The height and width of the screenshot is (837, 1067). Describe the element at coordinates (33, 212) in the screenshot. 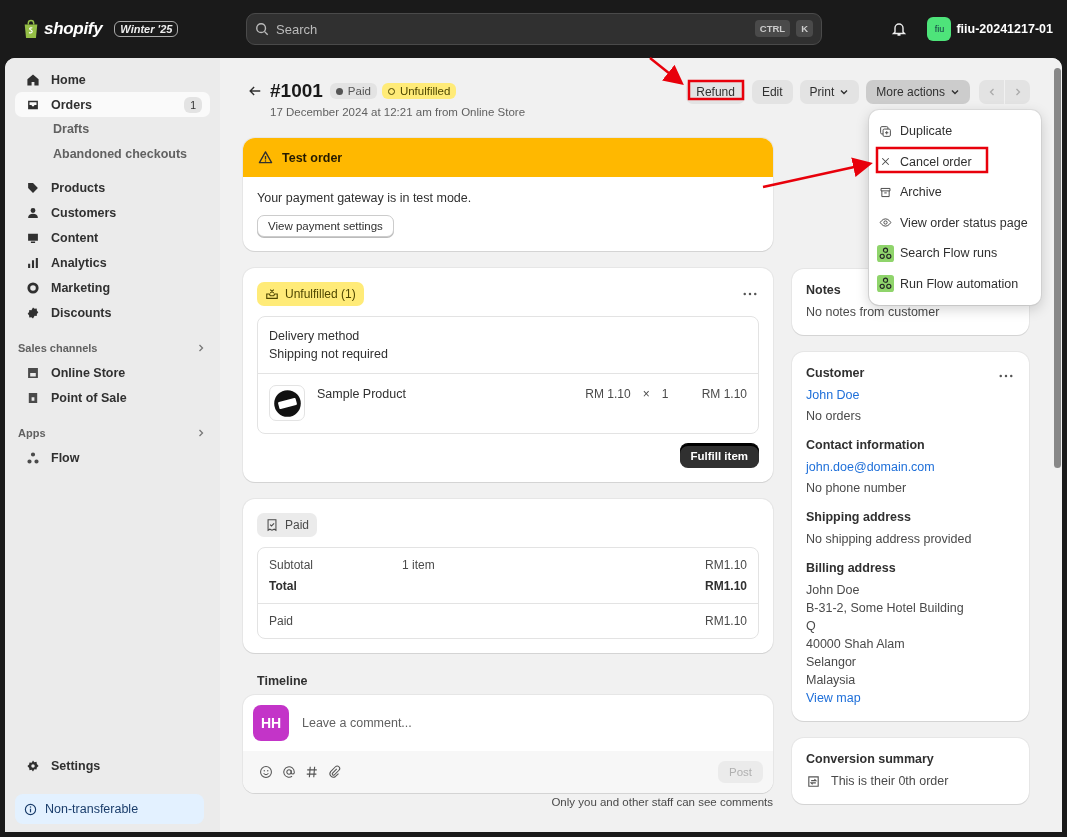

I see `person-icon` at that location.